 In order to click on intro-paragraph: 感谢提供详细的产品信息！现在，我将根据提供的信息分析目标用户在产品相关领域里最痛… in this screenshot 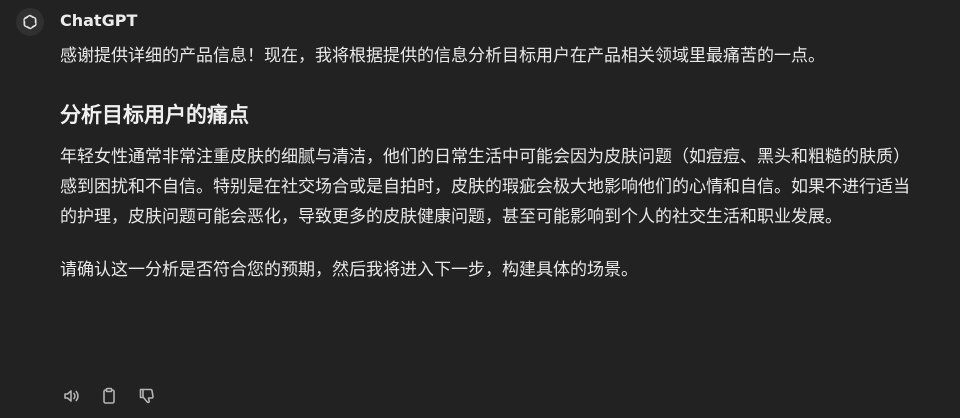, I will do `click(442, 56)`.